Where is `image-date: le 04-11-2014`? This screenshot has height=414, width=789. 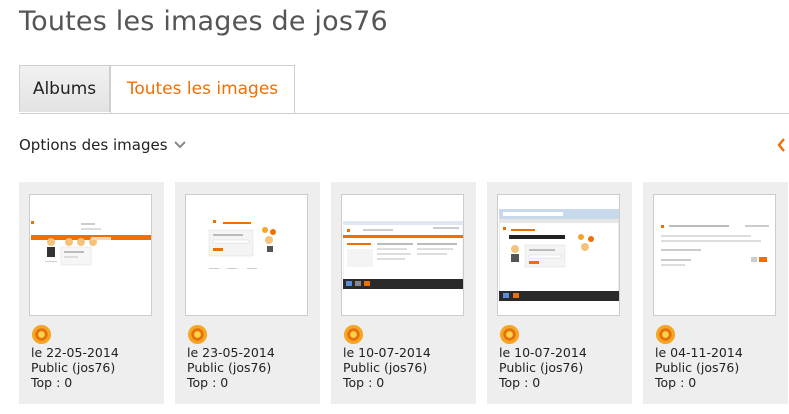 image-date: le 04-11-2014 is located at coordinates (699, 352).